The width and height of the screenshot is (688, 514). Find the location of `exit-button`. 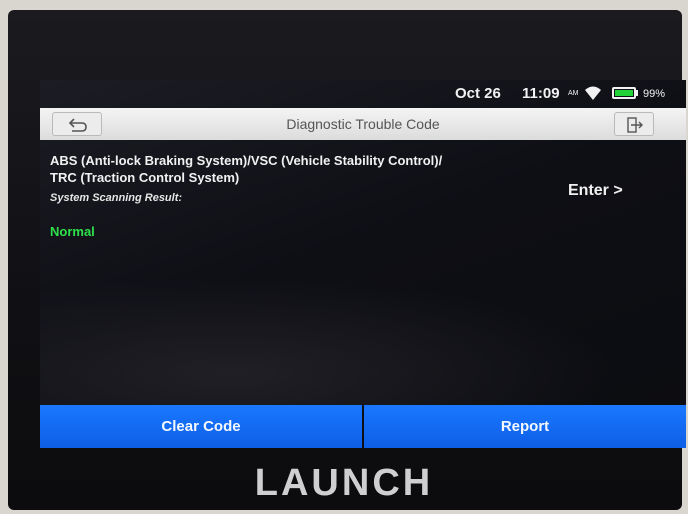

exit-button is located at coordinates (634, 124).